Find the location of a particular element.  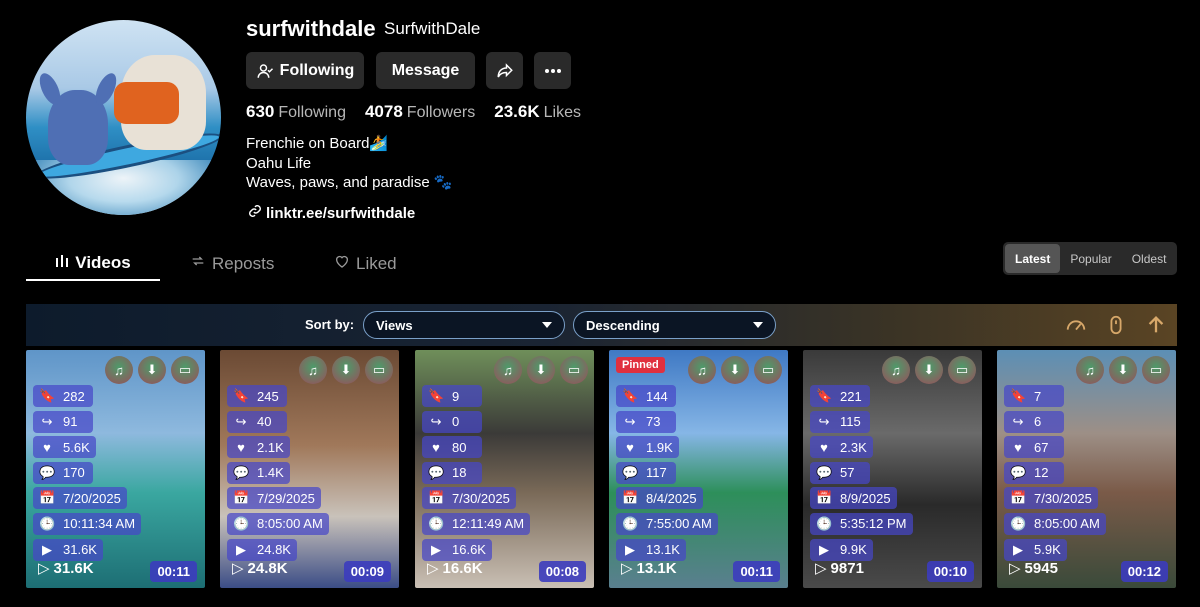

sort-field-select: Views is located at coordinates (464, 325).